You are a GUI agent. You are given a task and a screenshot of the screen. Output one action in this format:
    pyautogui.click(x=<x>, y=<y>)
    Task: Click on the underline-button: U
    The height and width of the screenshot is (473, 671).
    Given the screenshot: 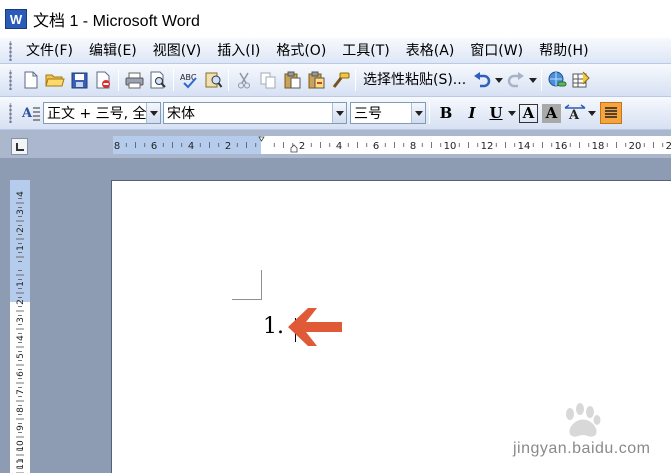 What is the action you would take?
    pyautogui.click(x=496, y=113)
    